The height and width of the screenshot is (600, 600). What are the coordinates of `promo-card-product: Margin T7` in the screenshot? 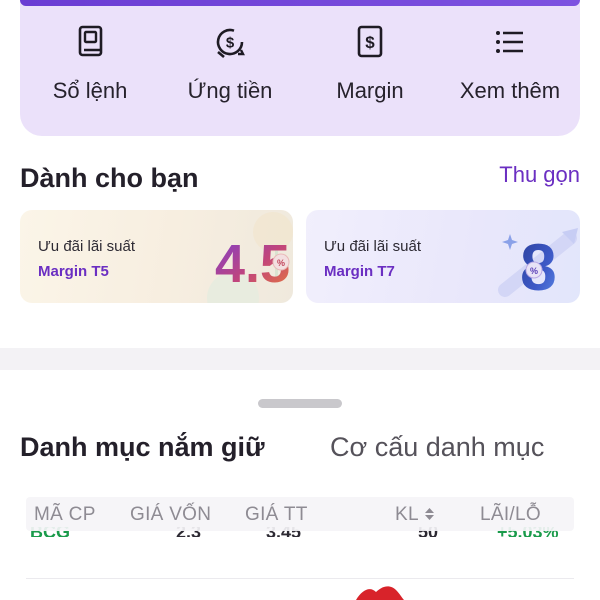 It's located at (359, 271).